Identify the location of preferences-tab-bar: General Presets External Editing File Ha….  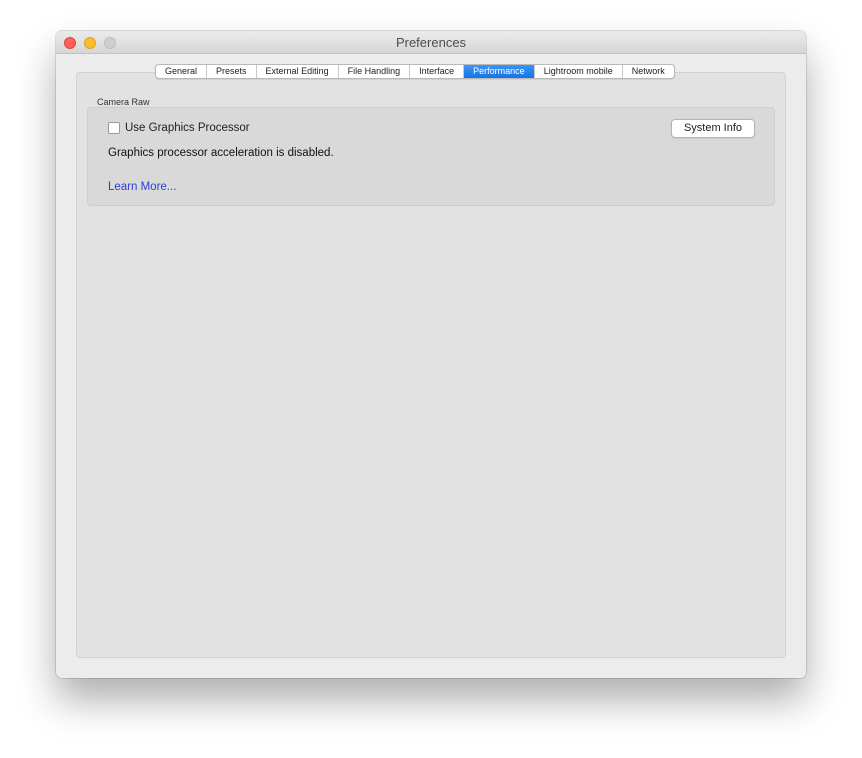
(415, 71).